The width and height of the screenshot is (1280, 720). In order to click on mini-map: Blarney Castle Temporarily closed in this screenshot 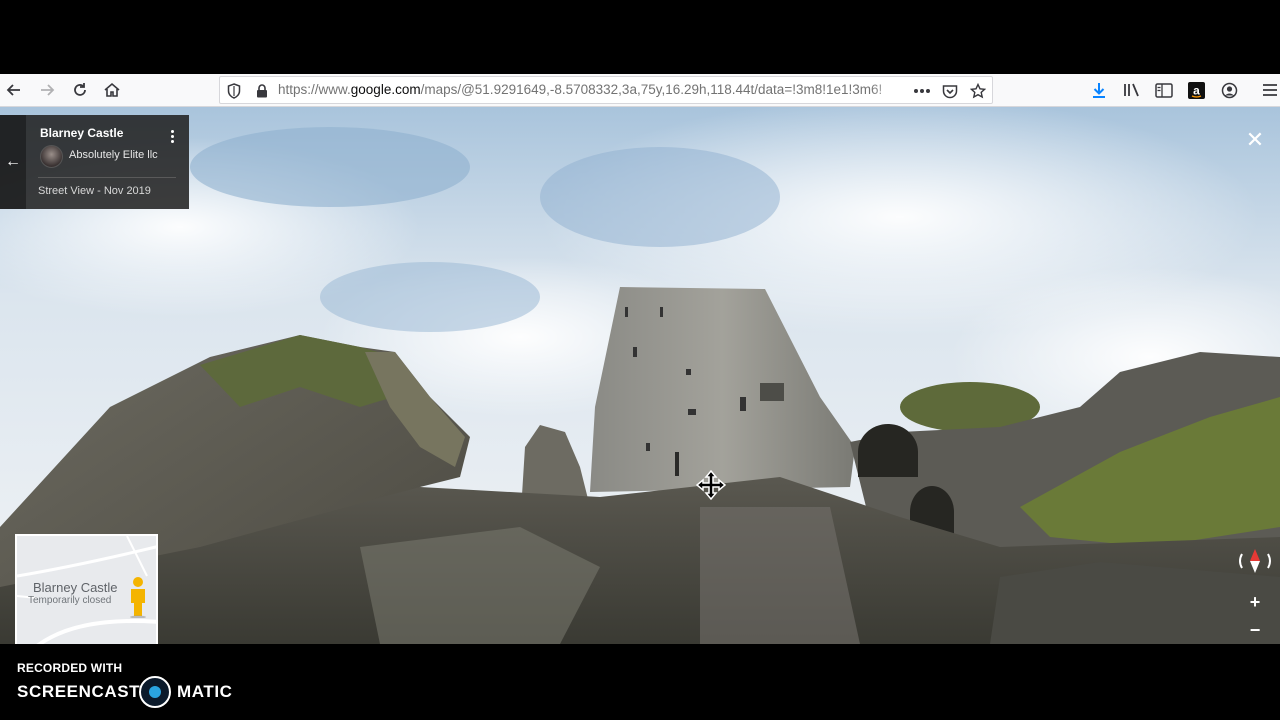, I will do `click(86, 589)`.